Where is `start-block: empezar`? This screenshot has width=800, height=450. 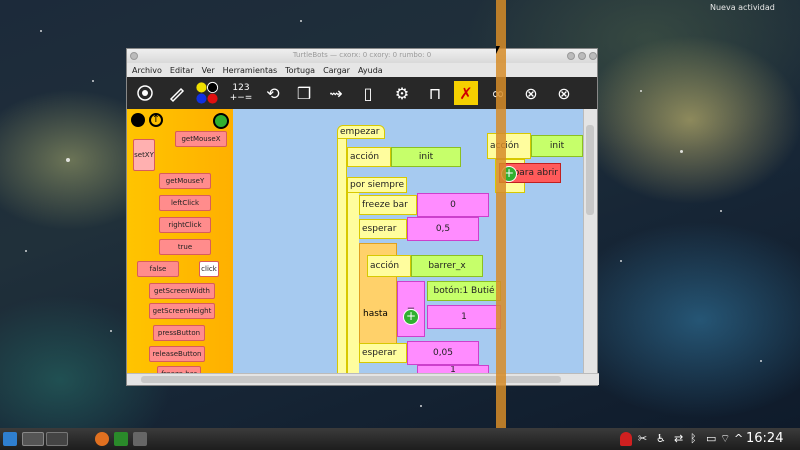 start-block: empezar is located at coordinates (361, 132).